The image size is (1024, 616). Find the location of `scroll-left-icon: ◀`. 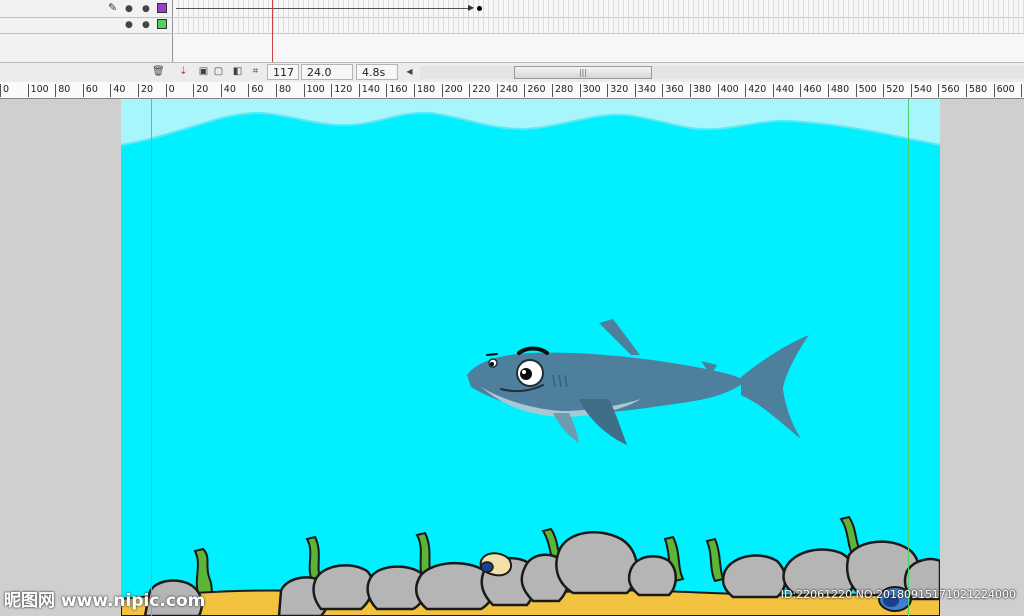

scroll-left-icon: ◀ is located at coordinates (409, 71).